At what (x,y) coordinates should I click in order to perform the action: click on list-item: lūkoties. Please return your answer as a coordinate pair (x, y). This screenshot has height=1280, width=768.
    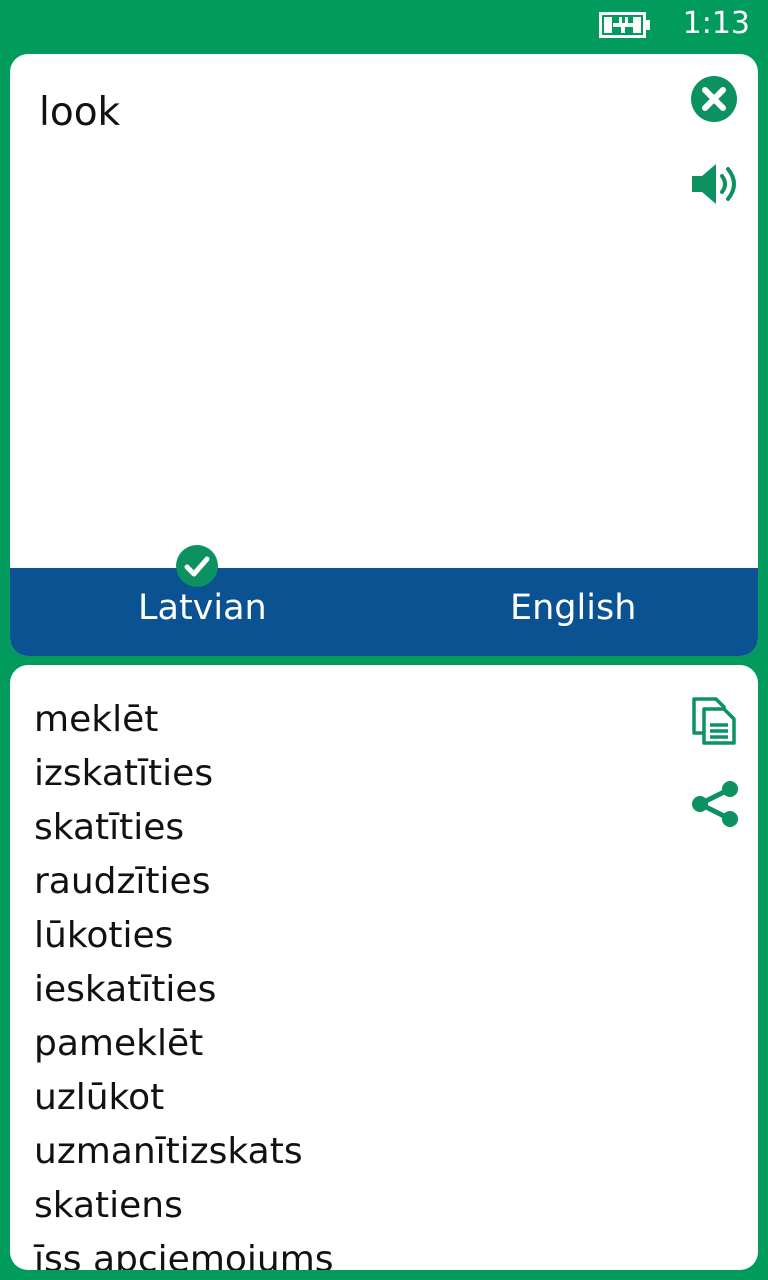
    Looking at the image, I should click on (184, 936).